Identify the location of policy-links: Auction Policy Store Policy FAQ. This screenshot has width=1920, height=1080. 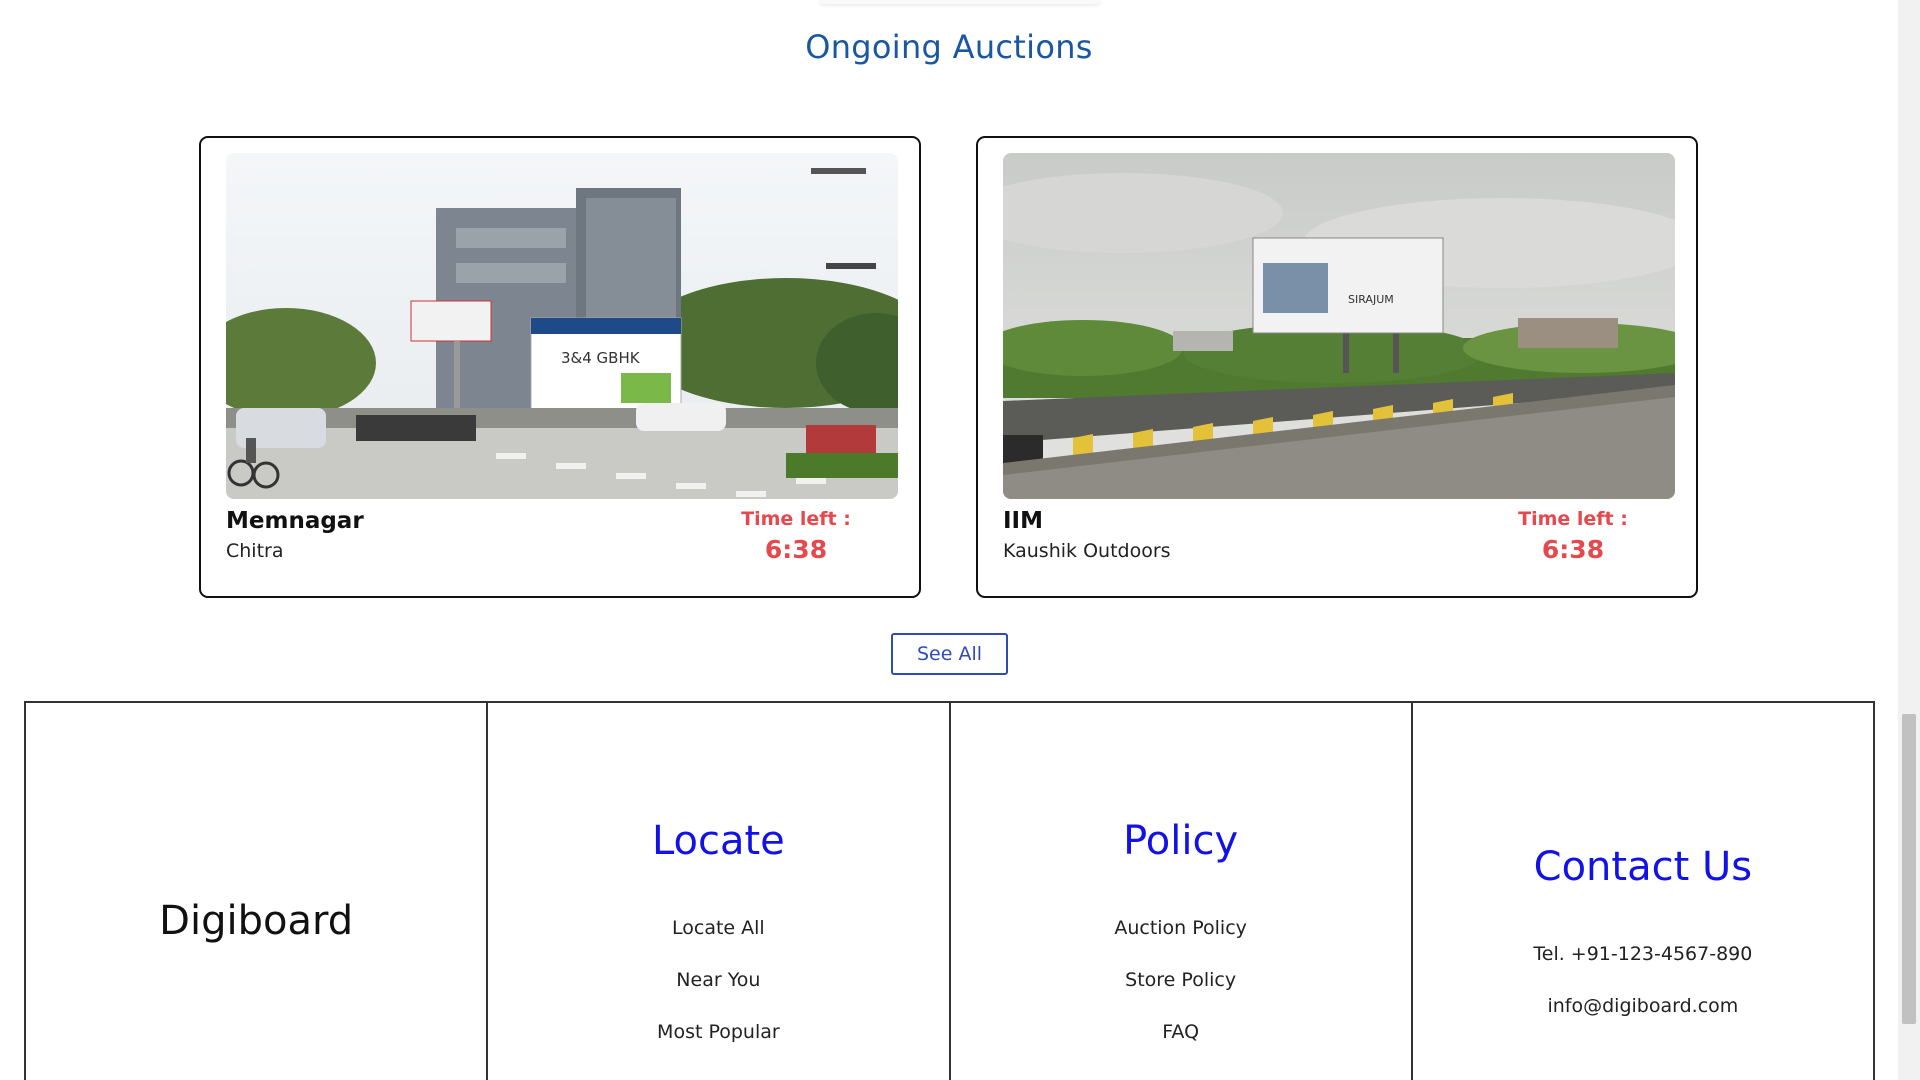
(1181, 980).